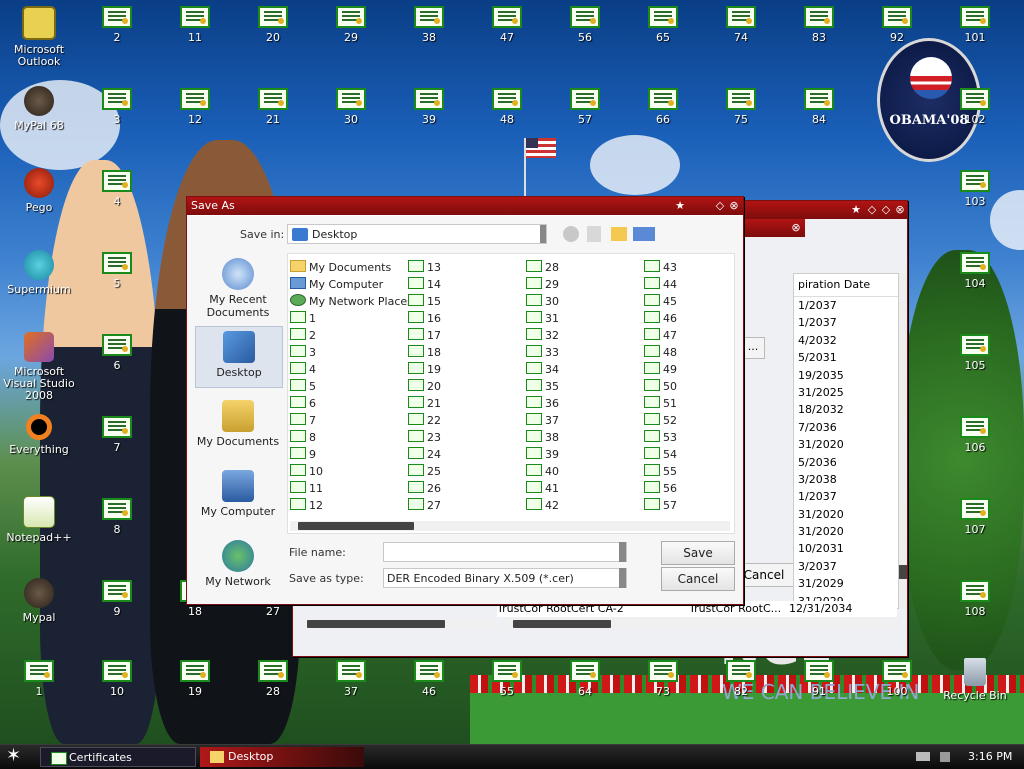 The image size is (1024, 769). I want to click on desktop-cert-icon: 83, so click(819, 25).